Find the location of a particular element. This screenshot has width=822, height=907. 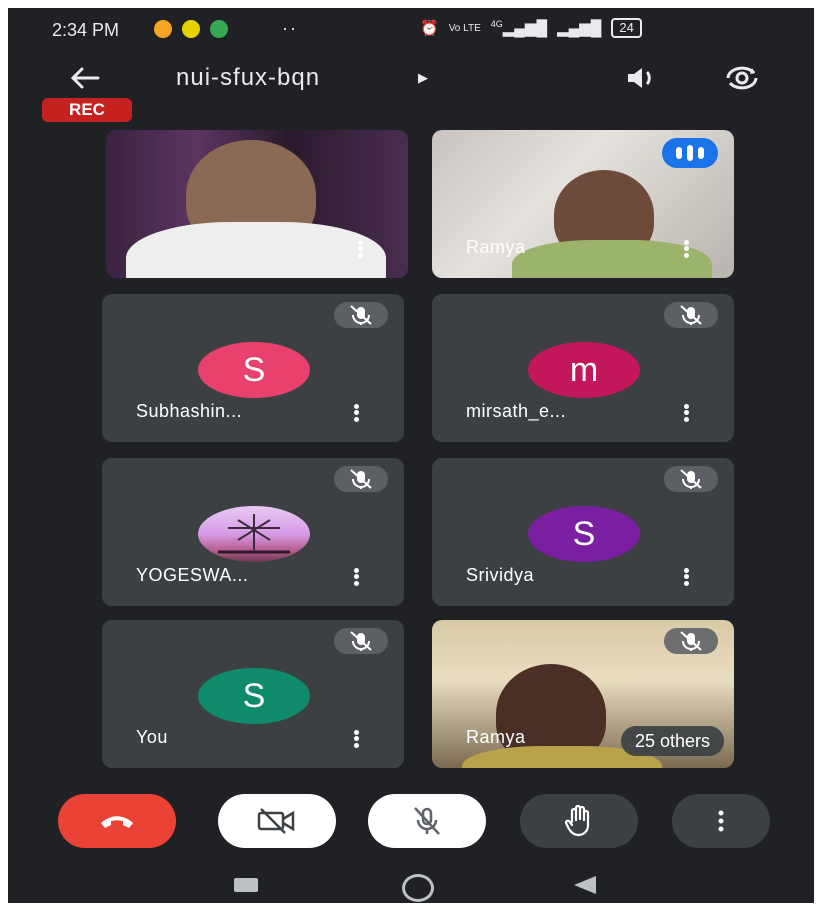

hand-icon is located at coordinates (577, 820).